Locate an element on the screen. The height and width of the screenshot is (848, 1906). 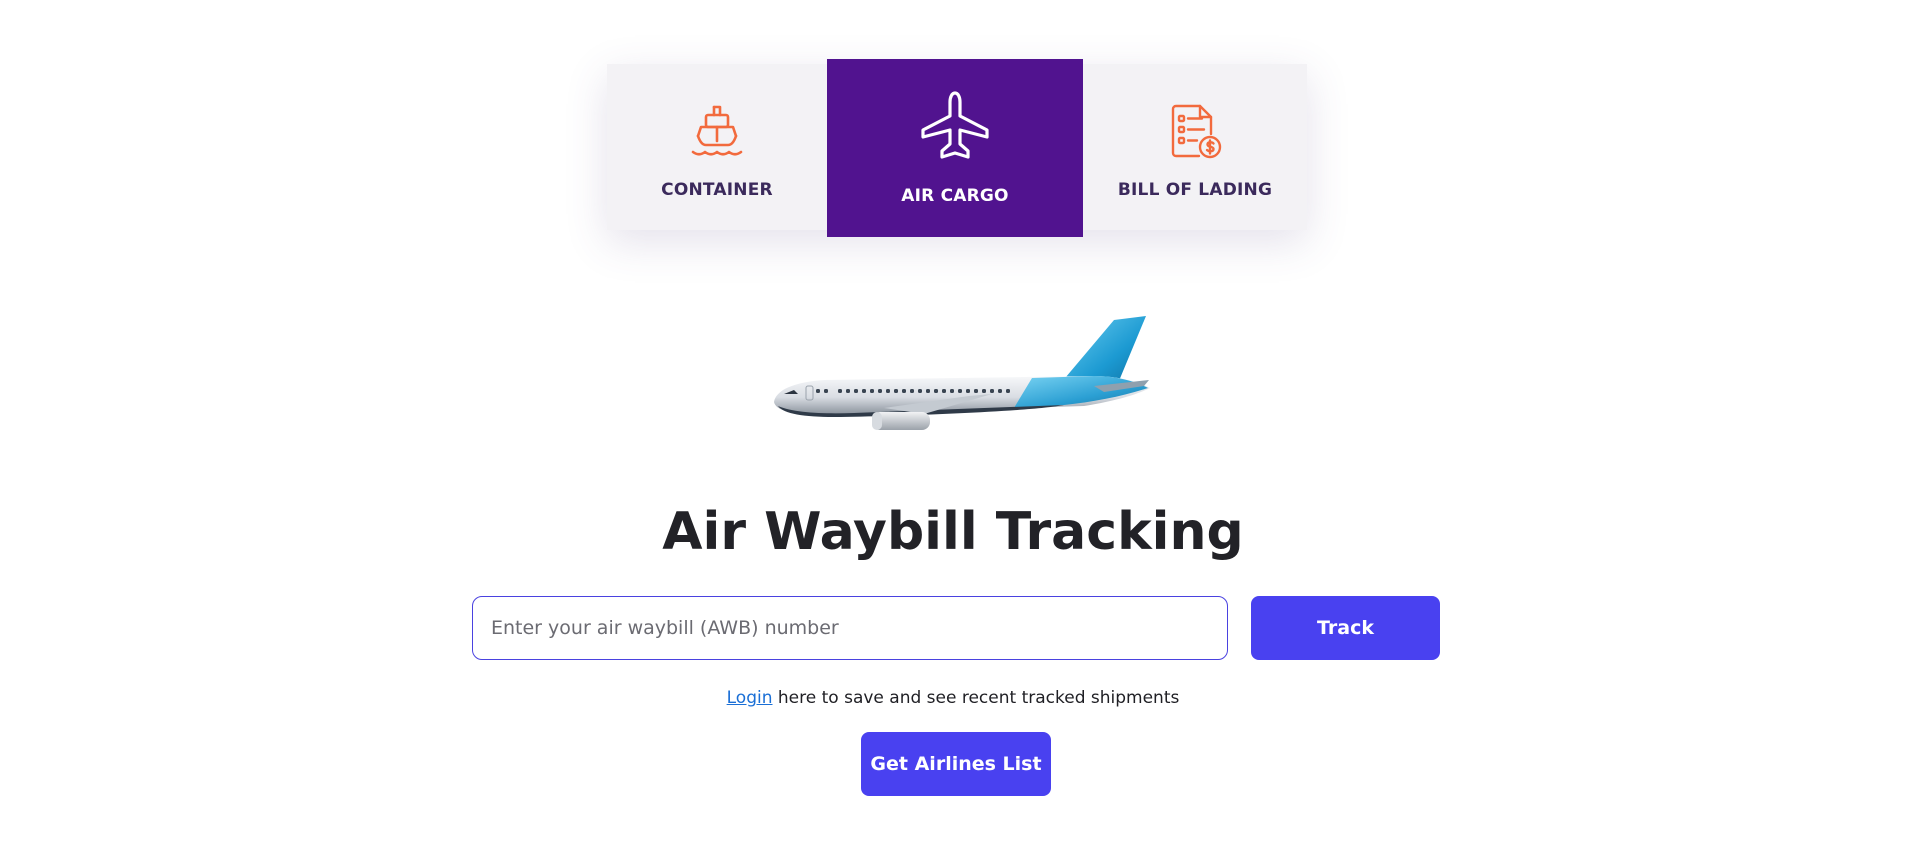
ship-icon is located at coordinates (717, 130).